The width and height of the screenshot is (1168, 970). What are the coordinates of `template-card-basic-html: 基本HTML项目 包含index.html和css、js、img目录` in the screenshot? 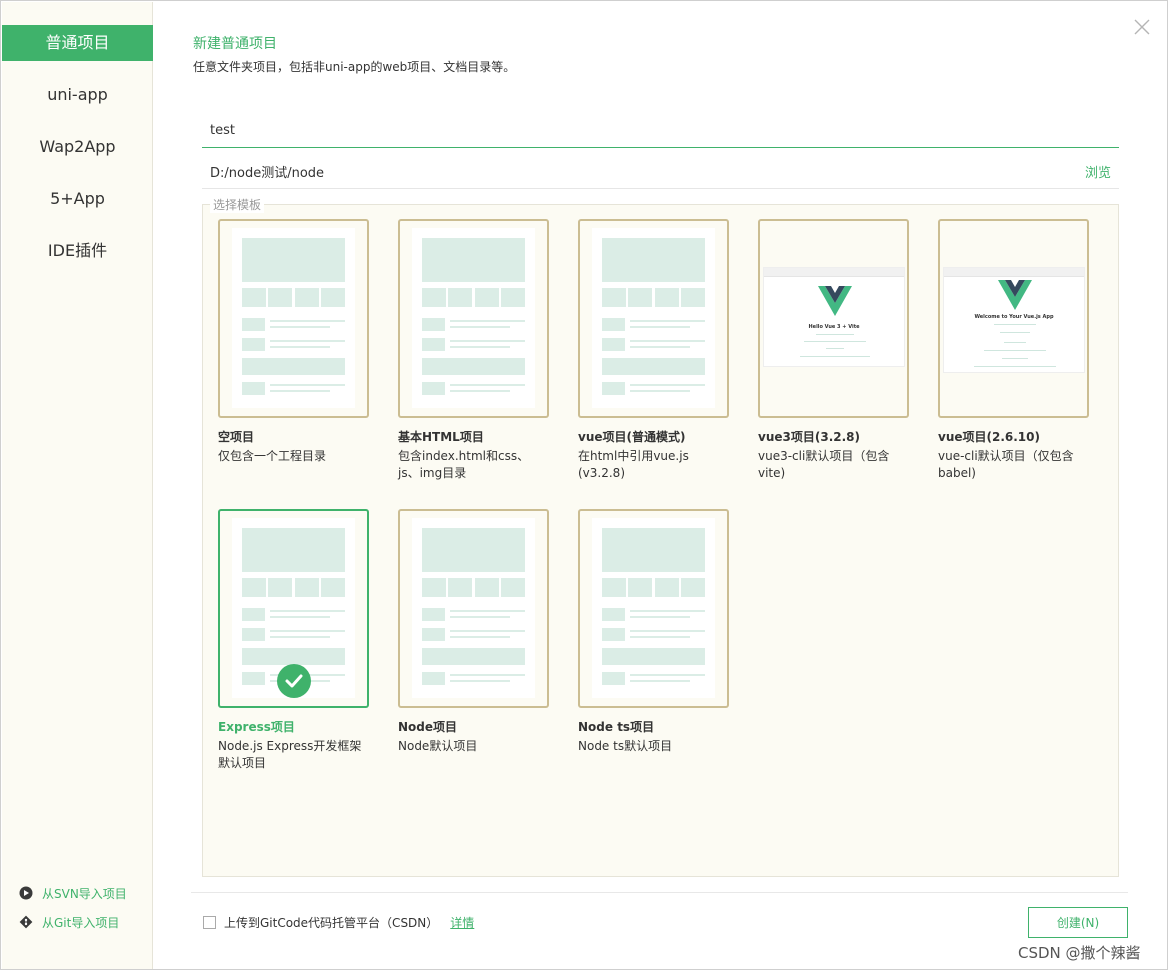 It's located at (473, 350).